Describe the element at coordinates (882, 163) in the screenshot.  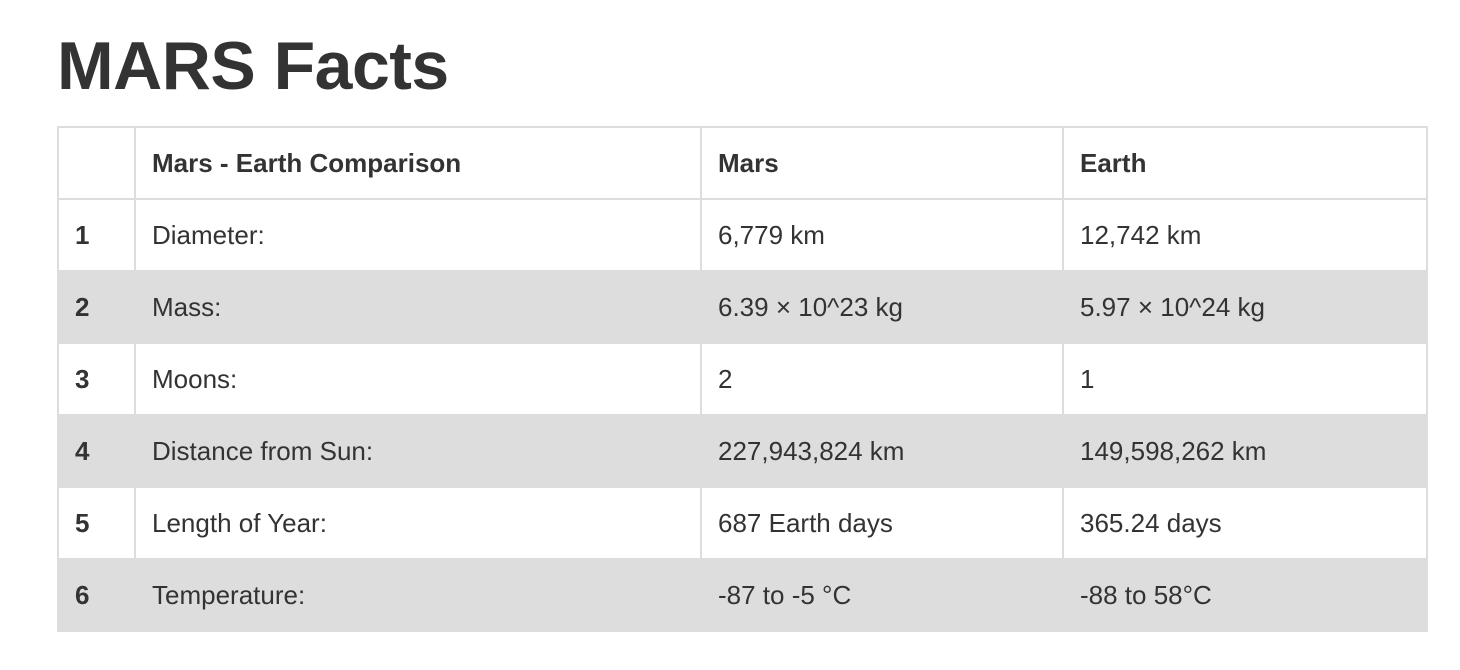
I see `header-mars: Mars` at that location.